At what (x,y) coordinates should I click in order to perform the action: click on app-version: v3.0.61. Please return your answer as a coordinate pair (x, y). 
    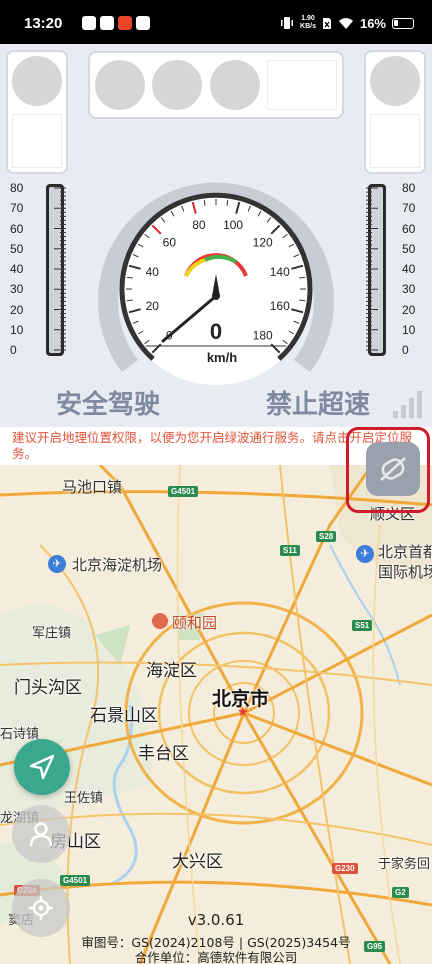
    Looking at the image, I should click on (216, 920).